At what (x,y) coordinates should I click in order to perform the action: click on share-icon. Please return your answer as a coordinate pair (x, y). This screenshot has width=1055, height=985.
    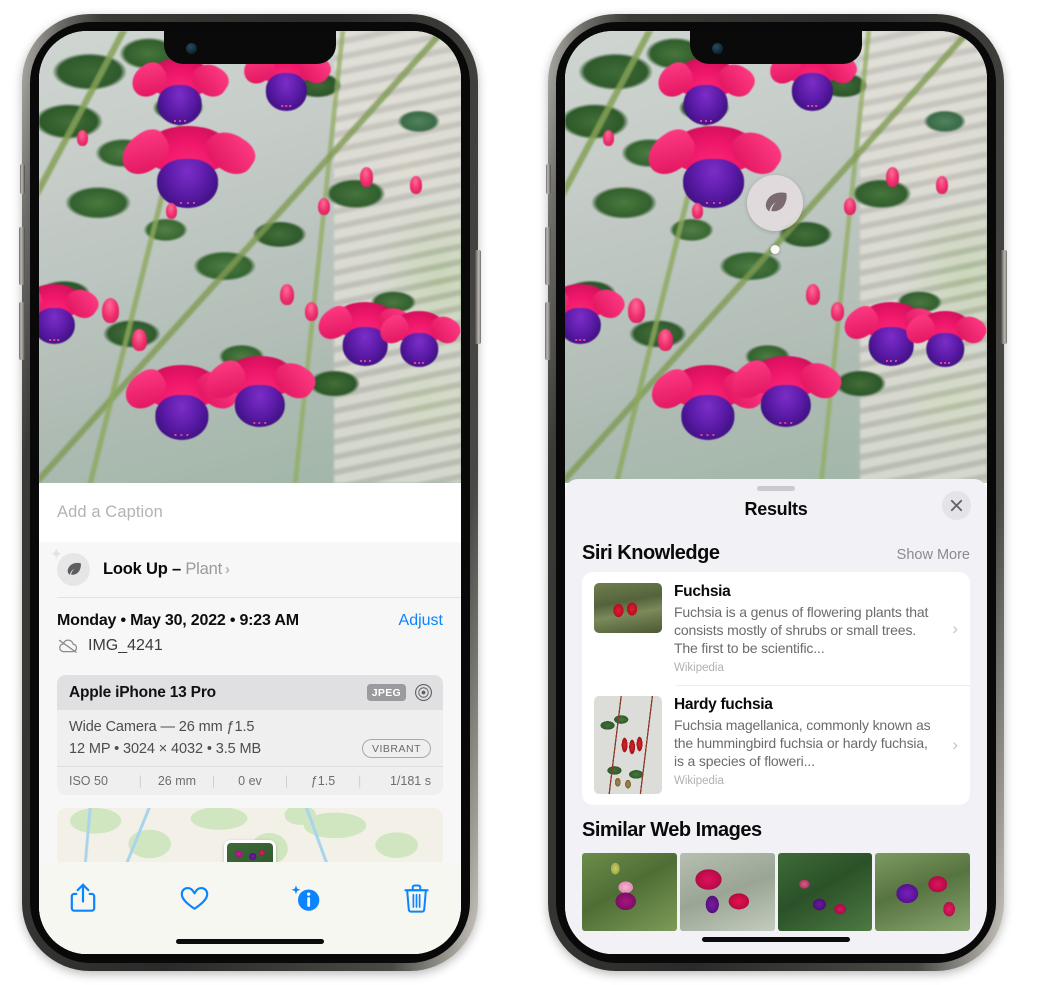
    Looking at the image, I should click on (83, 897).